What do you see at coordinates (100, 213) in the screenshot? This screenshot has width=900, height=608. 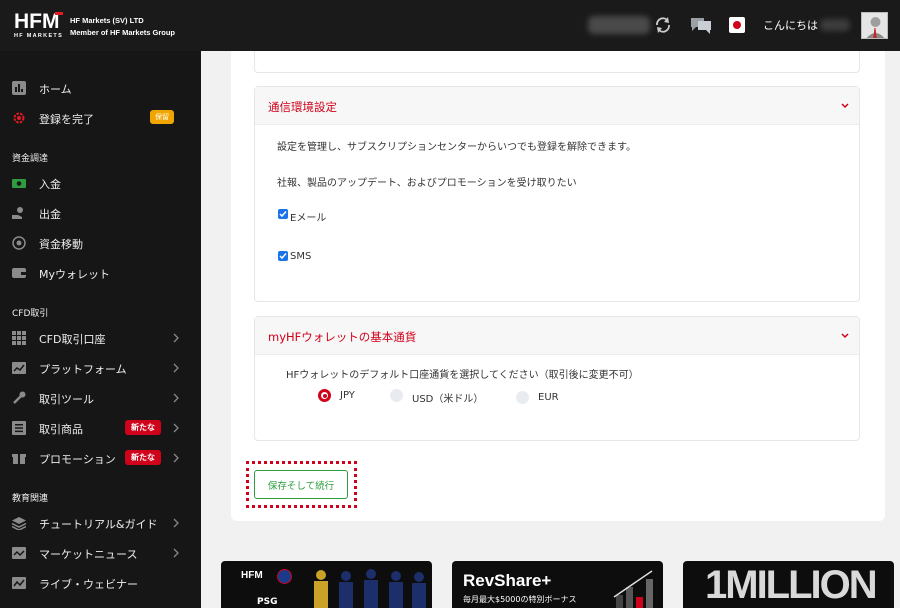 I see `sidebar-item-withdrawal: 出金` at bounding box center [100, 213].